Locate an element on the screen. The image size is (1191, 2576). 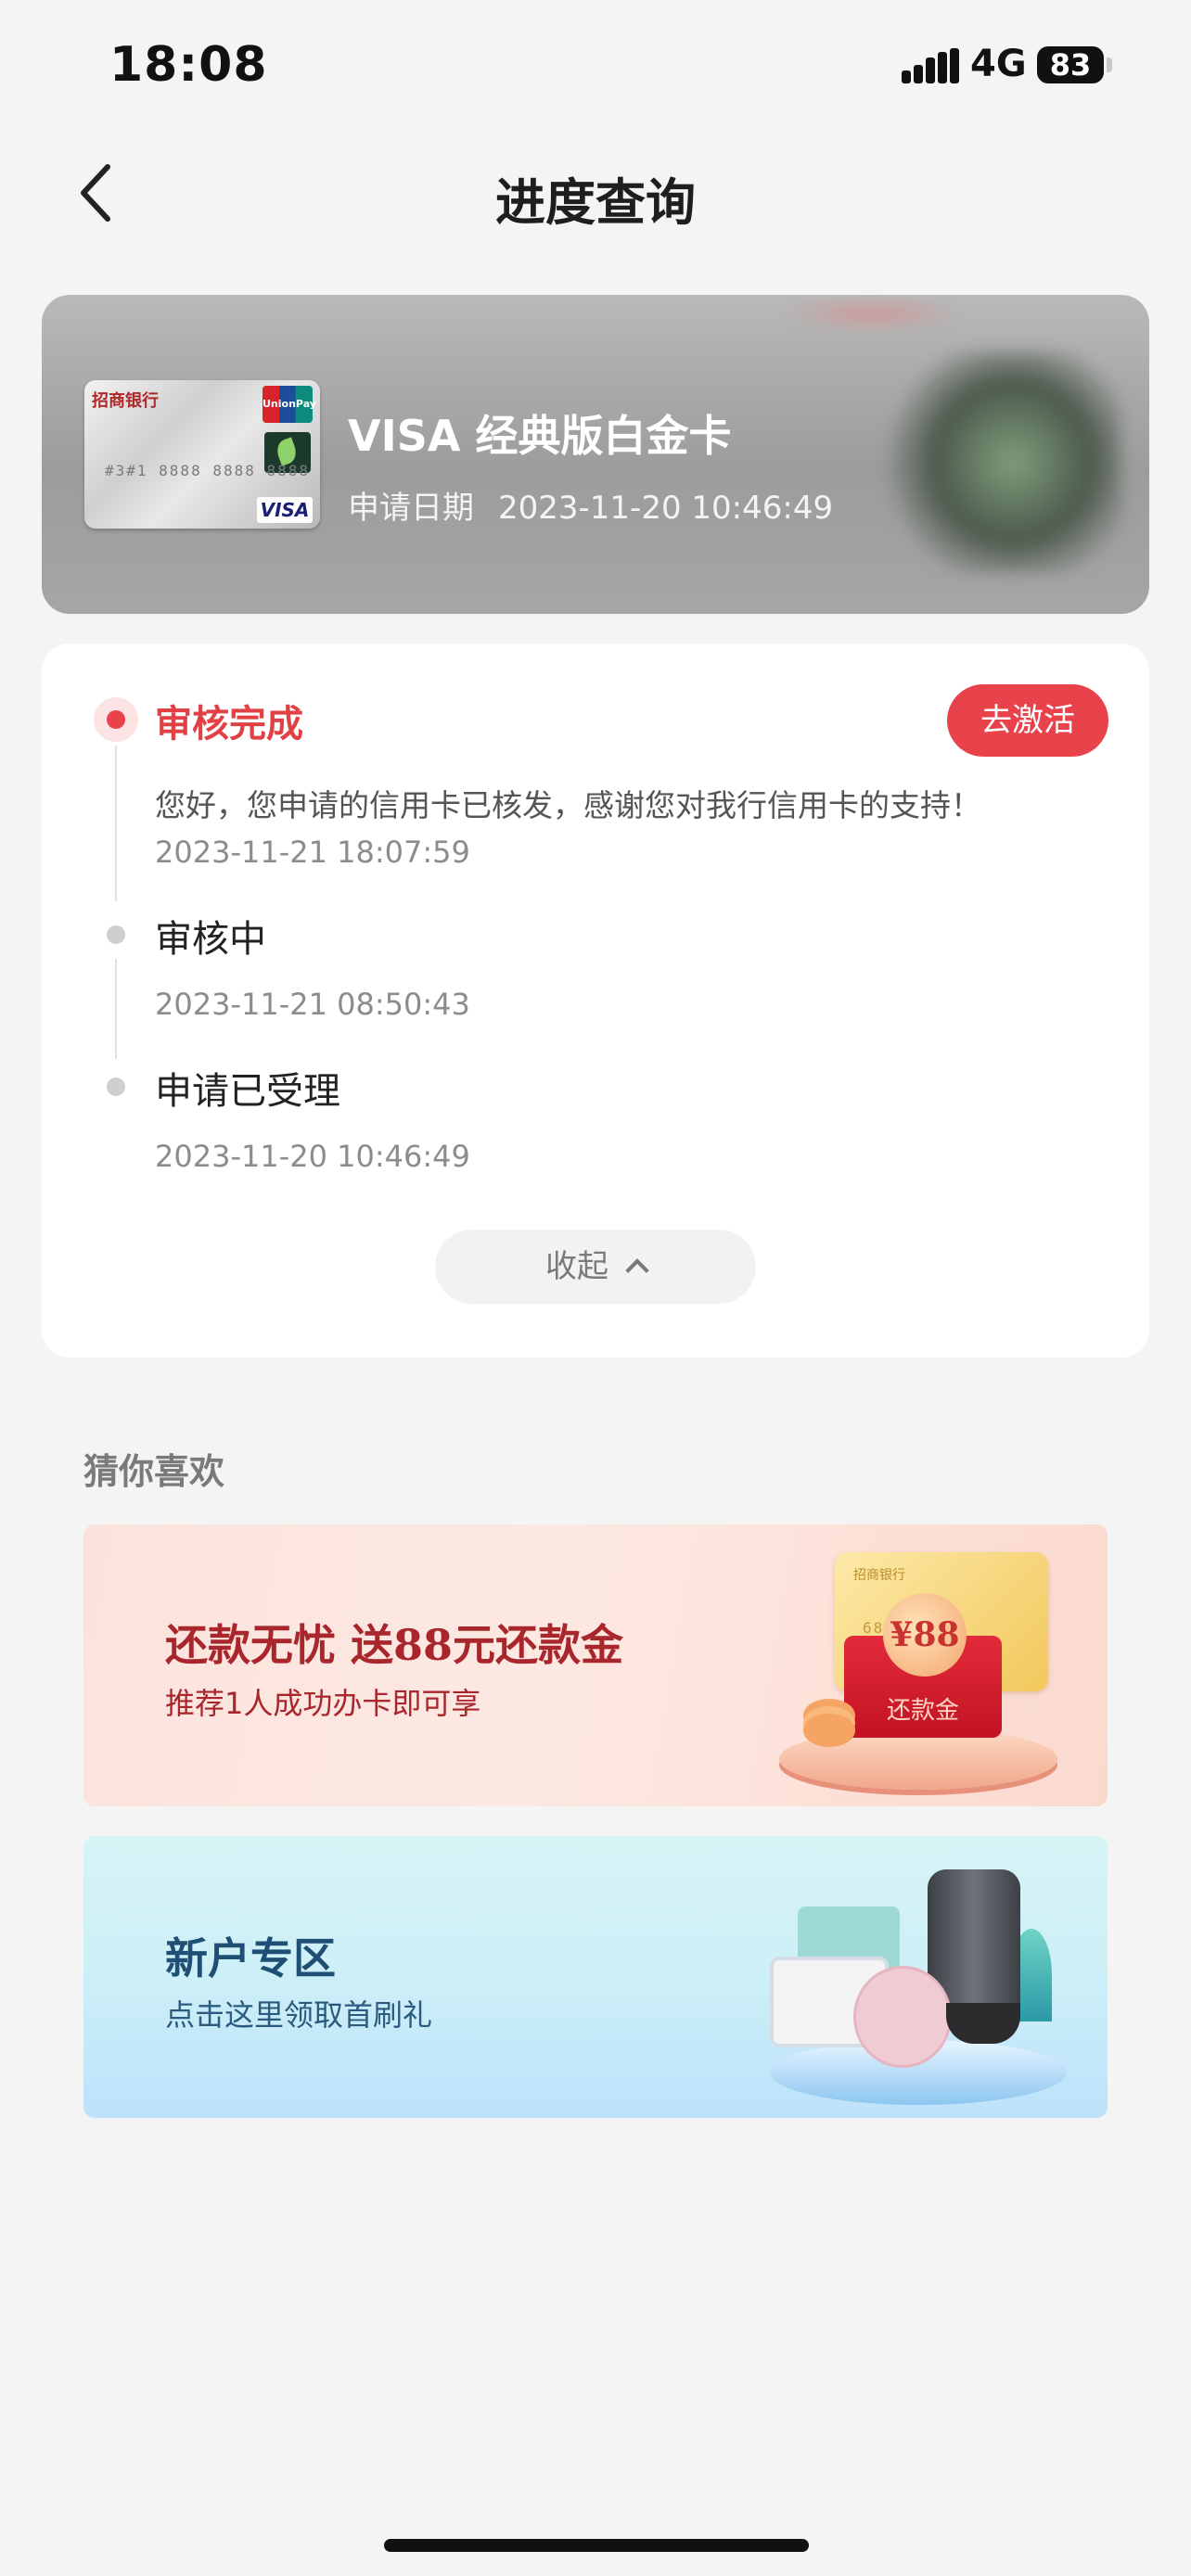
card-name: VISA 经典版白金卡 is located at coordinates (540, 436).